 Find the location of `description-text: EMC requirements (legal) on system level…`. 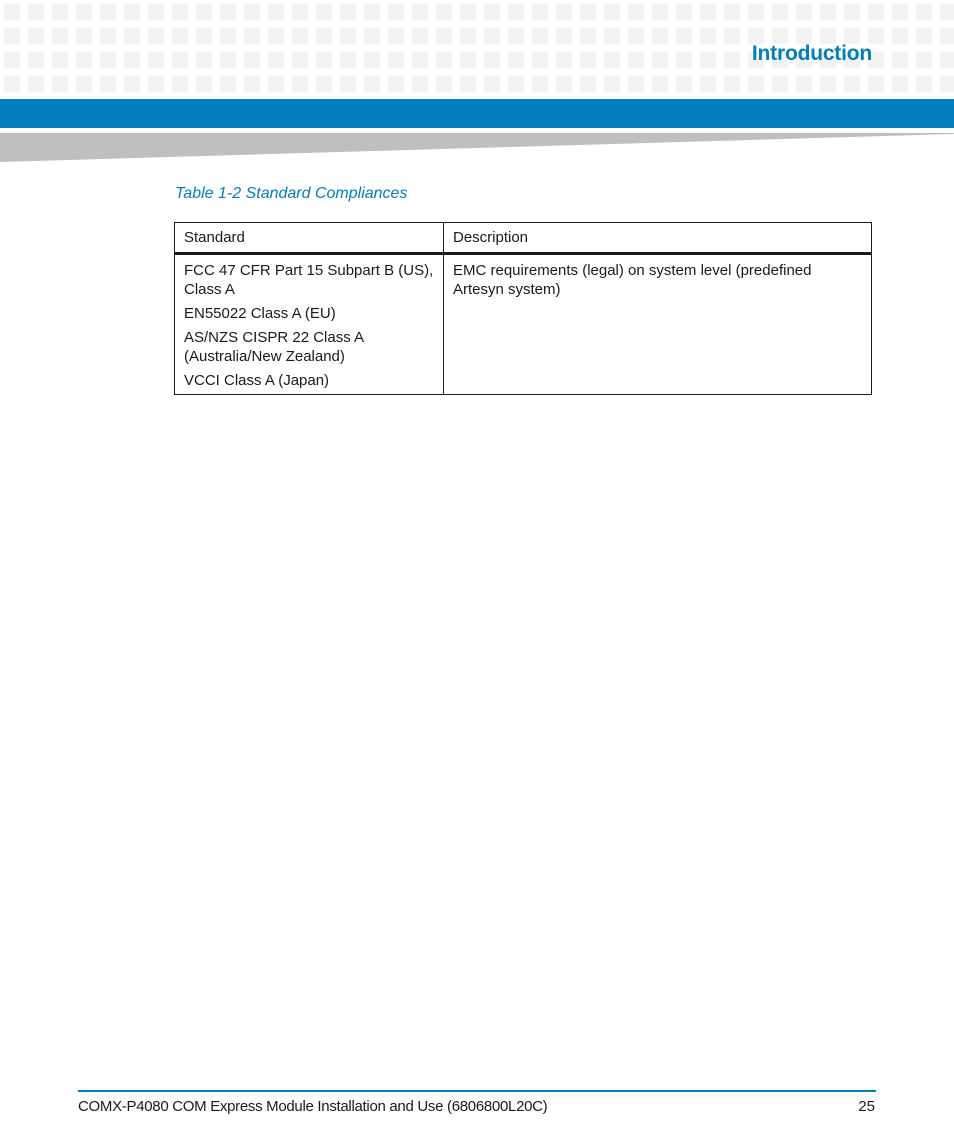

description-text: EMC requirements (legal) on system level… is located at coordinates (632, 280).